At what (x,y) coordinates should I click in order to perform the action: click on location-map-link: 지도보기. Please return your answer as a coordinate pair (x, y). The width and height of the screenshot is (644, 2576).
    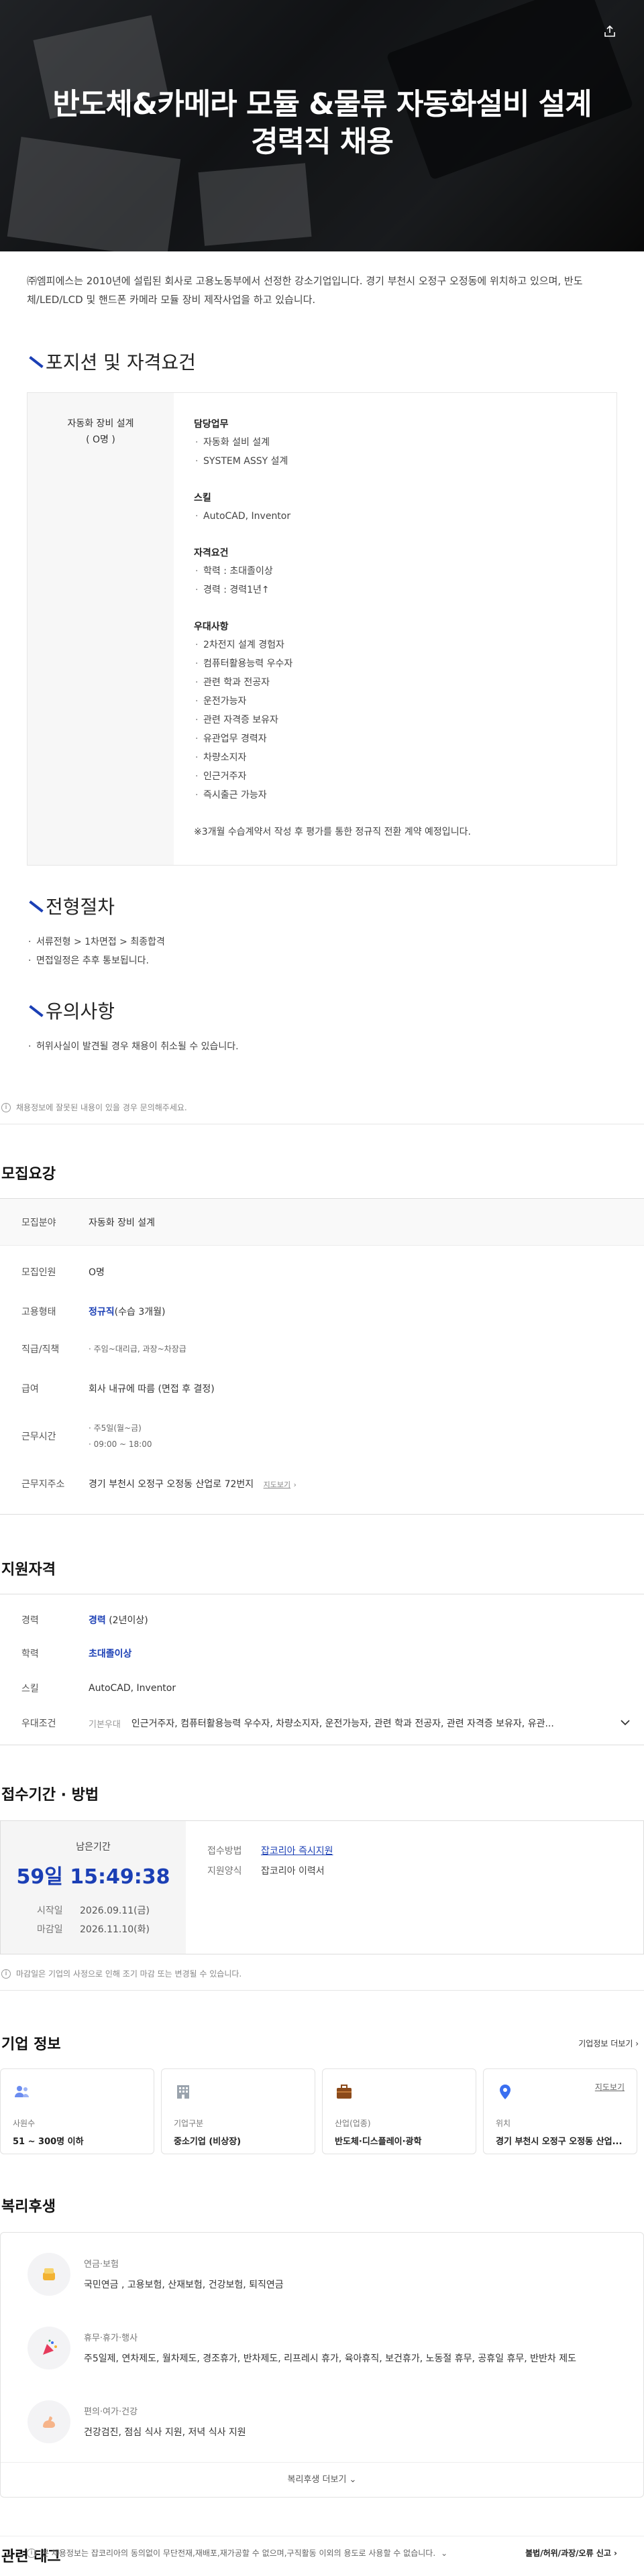
    Looking at the image, I should click on (610, 2087).